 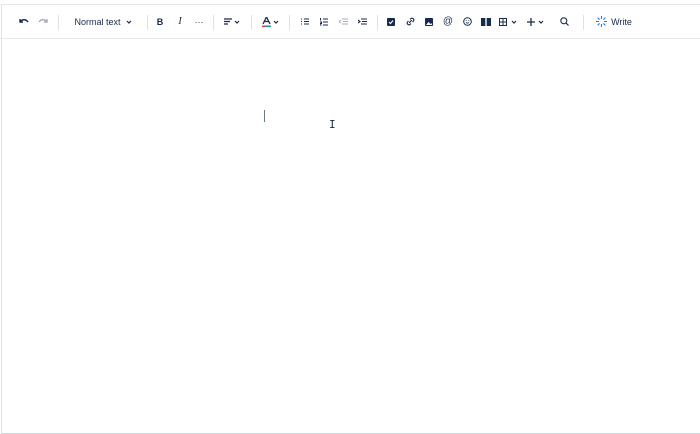 I want to click on numbered-list-icon, so click(x=324, y=21).